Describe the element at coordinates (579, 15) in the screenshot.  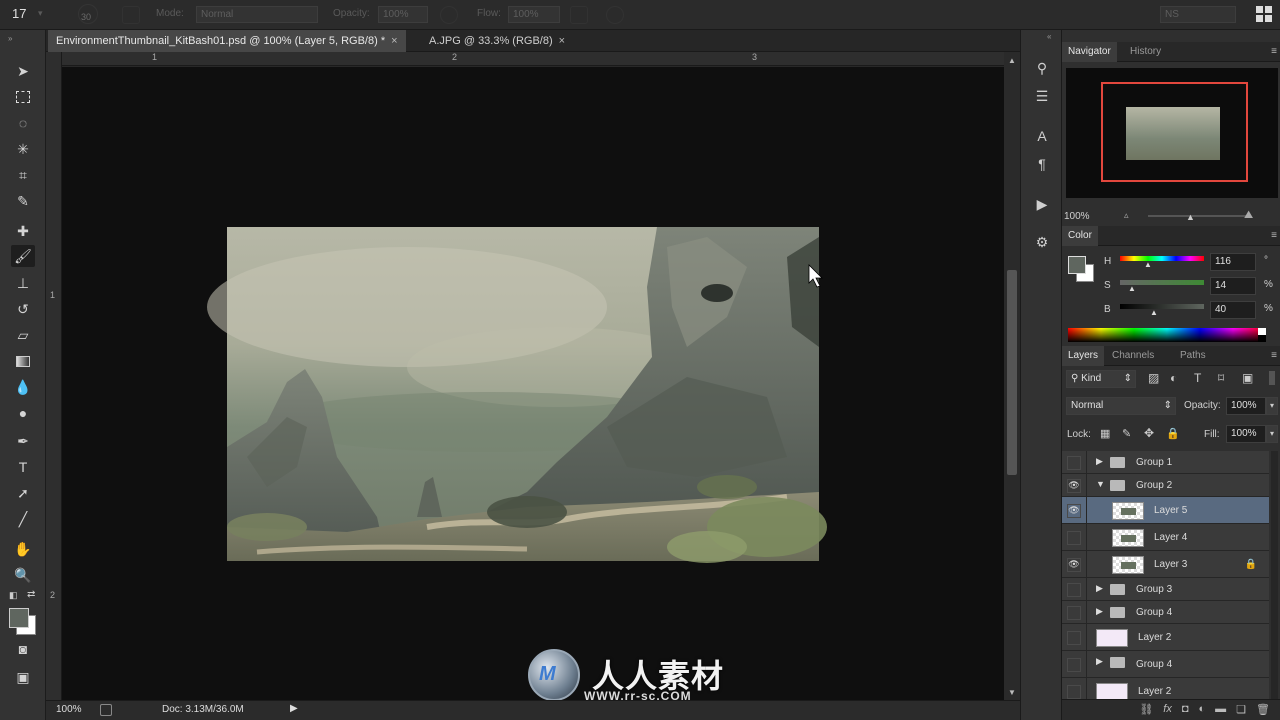
I see `airbrush-icon` at that location.